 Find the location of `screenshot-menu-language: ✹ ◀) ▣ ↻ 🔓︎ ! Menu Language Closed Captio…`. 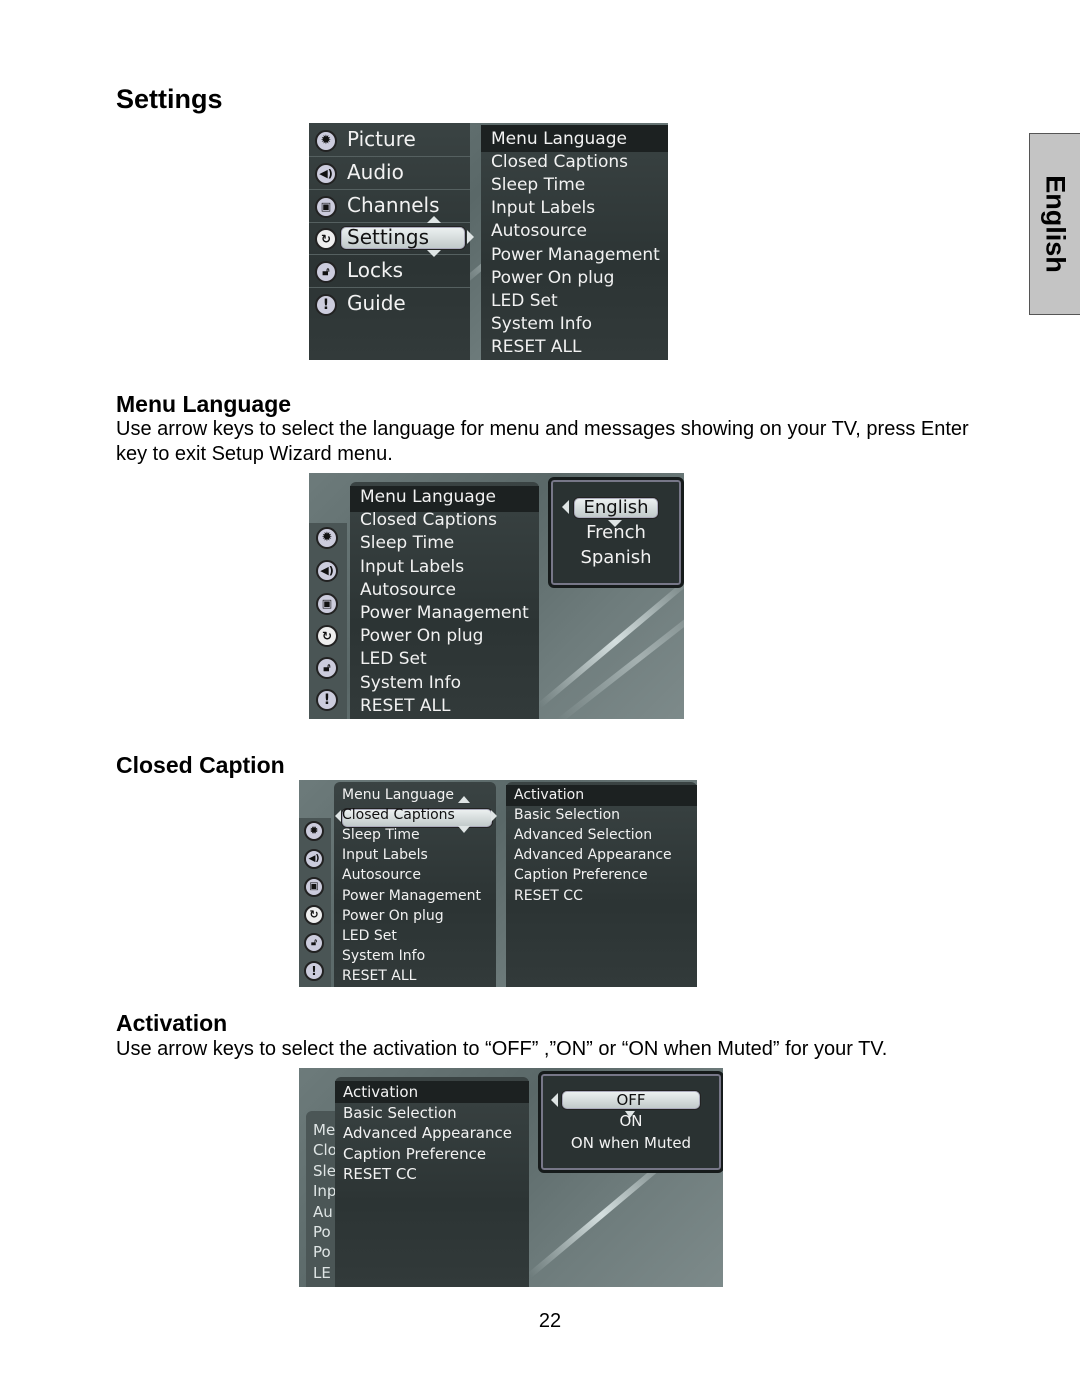

screenshot-menu-language: ✹ ◀) ▣ ↻ 🔓︎ ! Menu Language Closed Captio… is located at coordinates (496, 596).